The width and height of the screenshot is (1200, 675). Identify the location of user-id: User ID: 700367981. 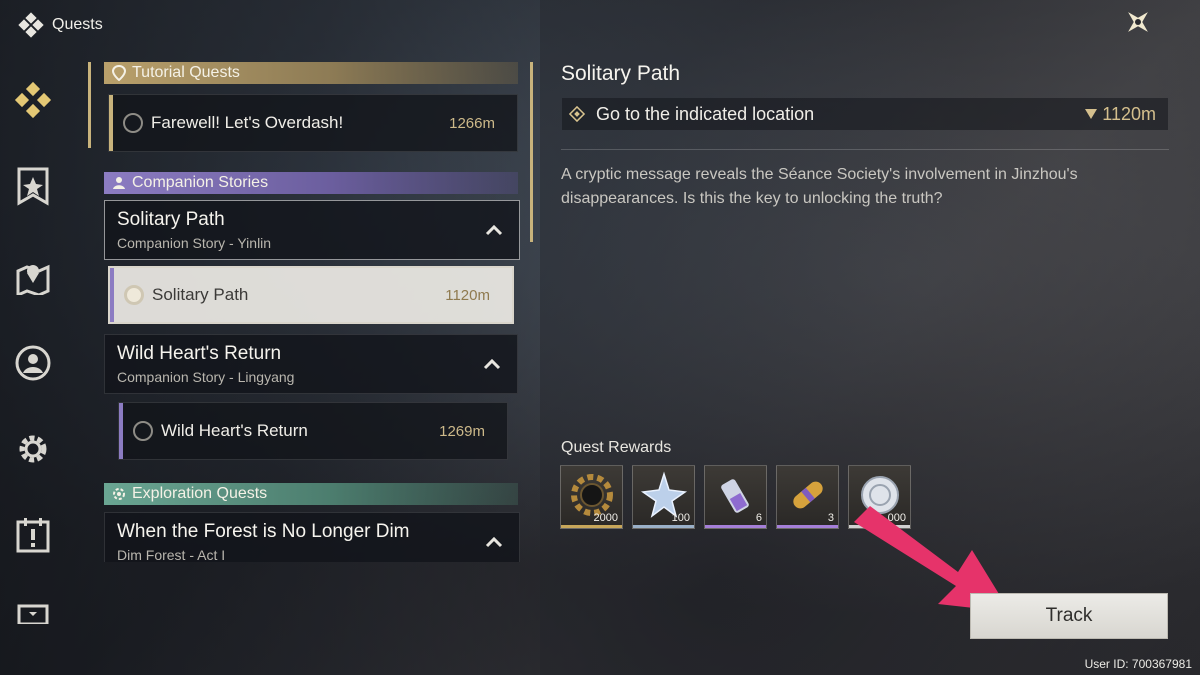
(1138, 664).